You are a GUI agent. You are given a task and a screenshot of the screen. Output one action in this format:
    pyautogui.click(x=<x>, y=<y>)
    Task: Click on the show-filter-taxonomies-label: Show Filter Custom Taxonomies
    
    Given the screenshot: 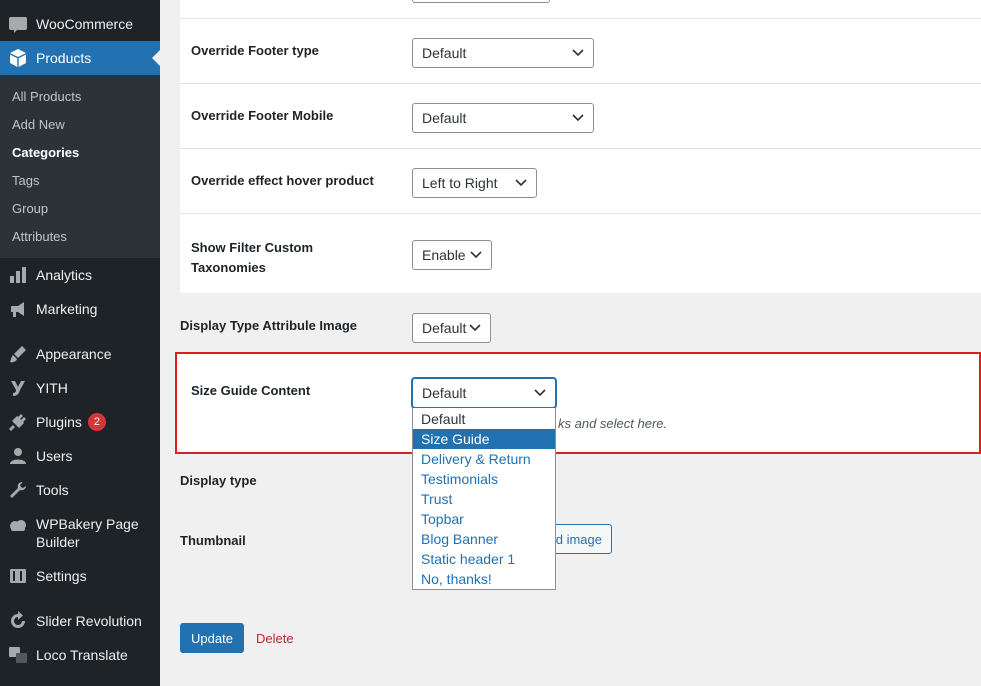 What is the action you would take?
    pyautogui.click(x=252, y=258)
    